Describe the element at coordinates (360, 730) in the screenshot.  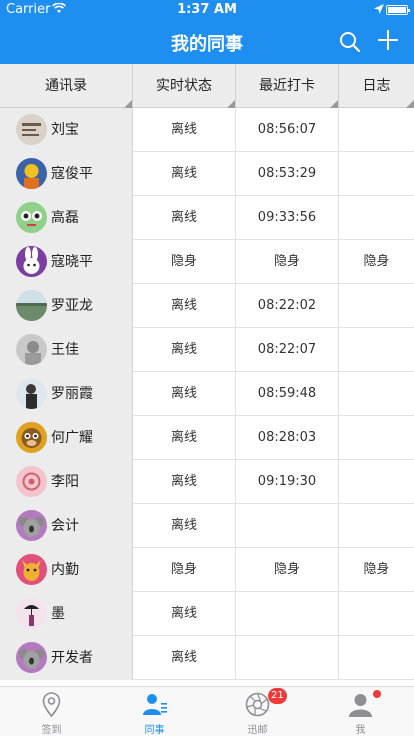
I see `tab-label: 我` at that location.